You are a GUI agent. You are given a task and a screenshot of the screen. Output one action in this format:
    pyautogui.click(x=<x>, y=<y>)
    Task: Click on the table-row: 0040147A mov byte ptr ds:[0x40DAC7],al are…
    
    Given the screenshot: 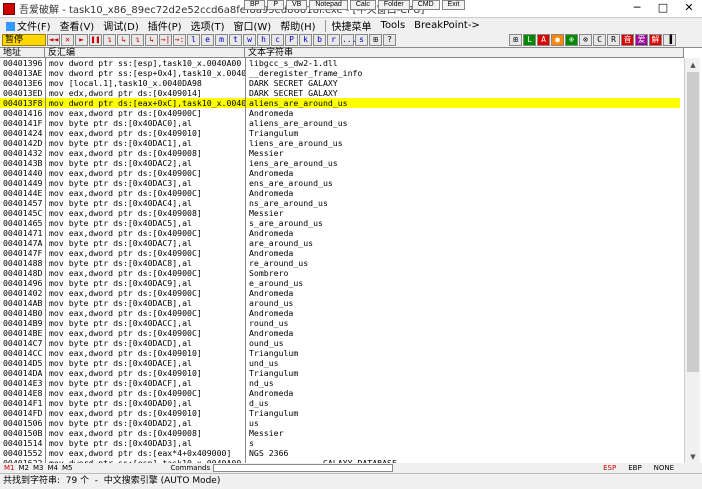 What is the action you would take?
    pyautogui.click(x=340, y=243)
    